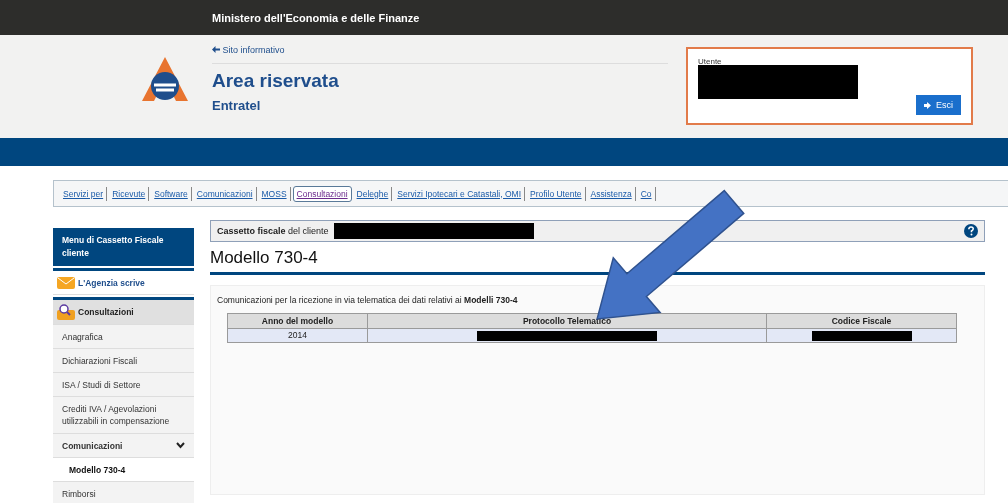  What do you see at coordinates (180, 445) in the screenshot?
I see `chevron-down-icon` at bounding box center [180, 445].